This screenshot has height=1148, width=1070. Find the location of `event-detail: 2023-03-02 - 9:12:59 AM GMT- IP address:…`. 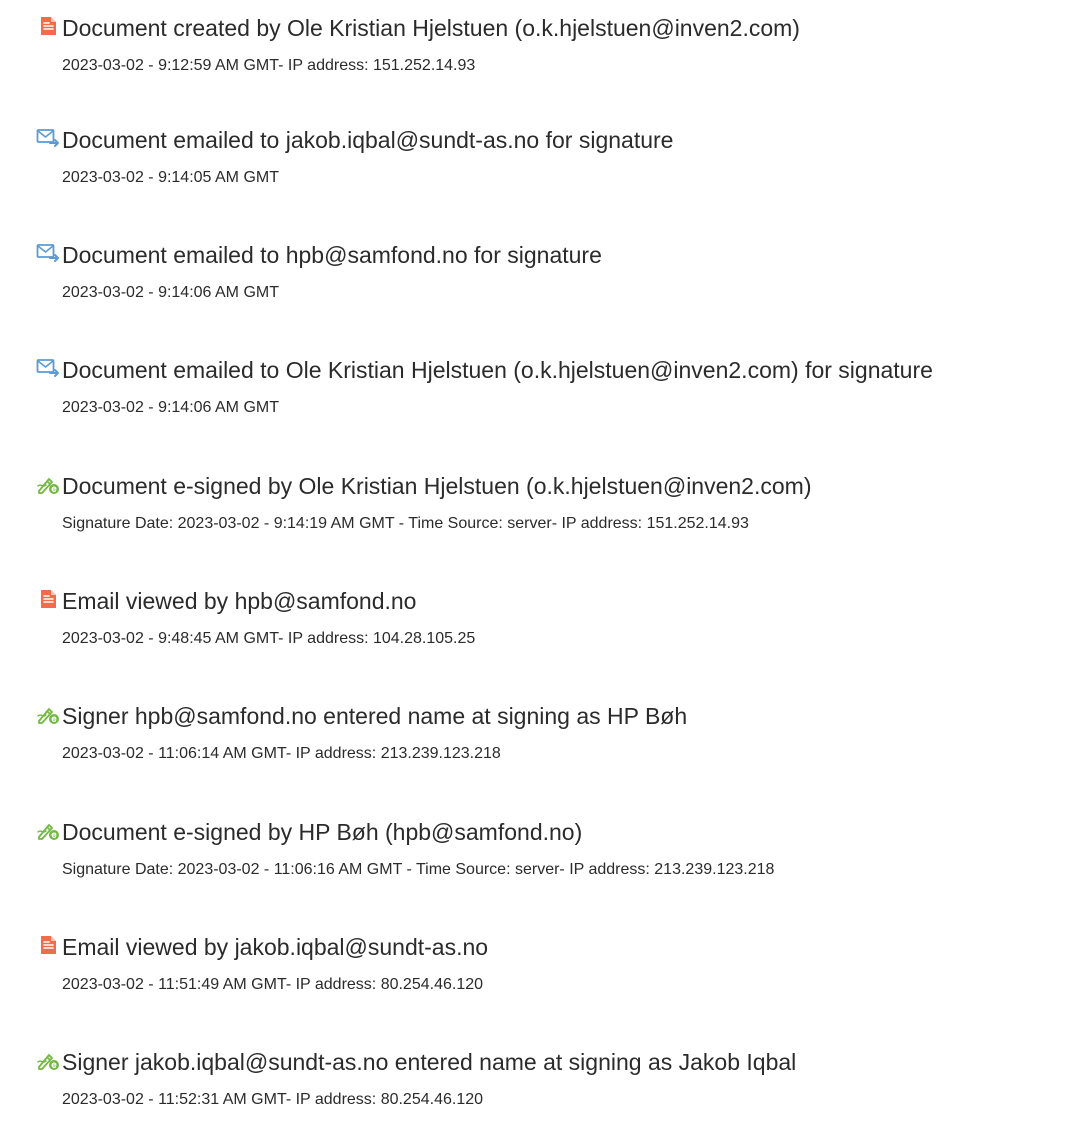

event-detail: 2023-03-02 - 9:12:59 AM GMT- IP address:… is located at coordinates (269, 65).